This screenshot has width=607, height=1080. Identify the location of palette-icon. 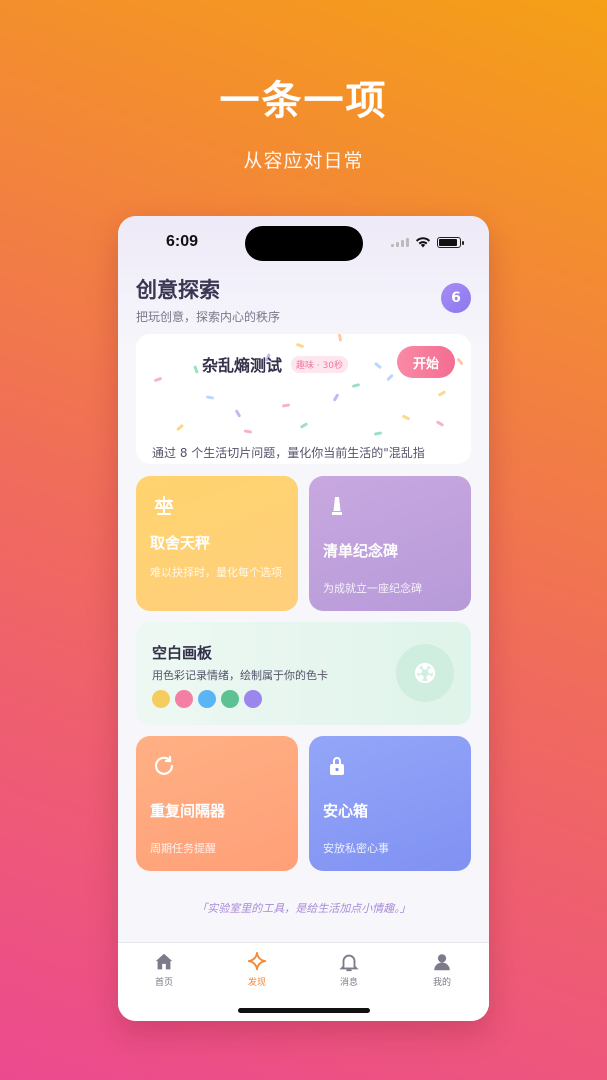
(425, 673).